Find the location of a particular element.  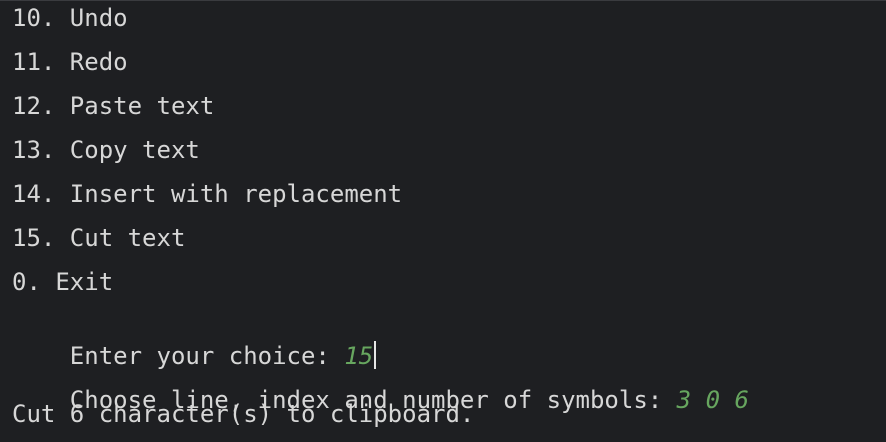

choice-line: Enter your choice: 15 is located at coordinates (194, 340).